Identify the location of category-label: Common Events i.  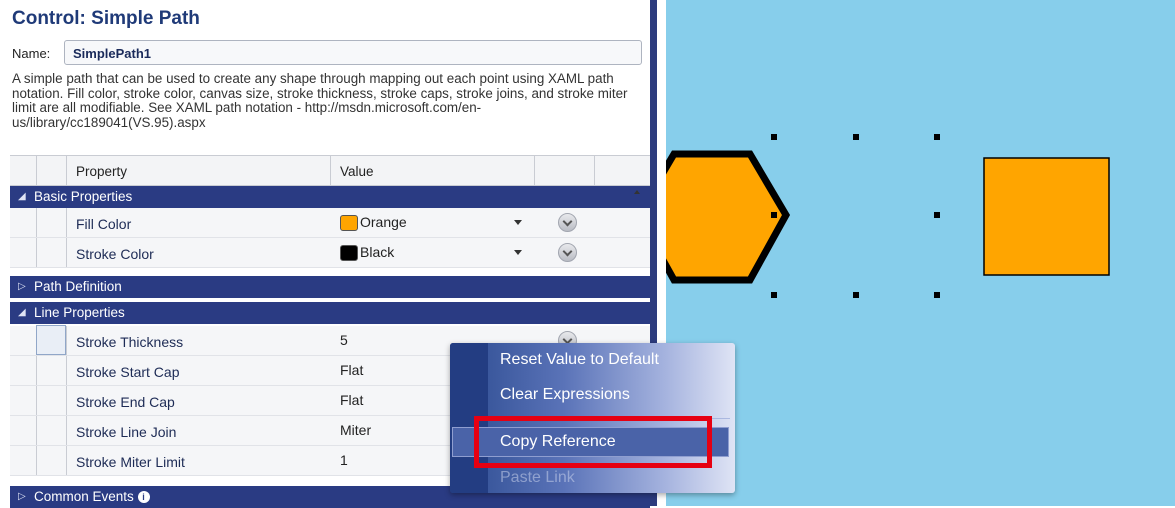
(92, 496).